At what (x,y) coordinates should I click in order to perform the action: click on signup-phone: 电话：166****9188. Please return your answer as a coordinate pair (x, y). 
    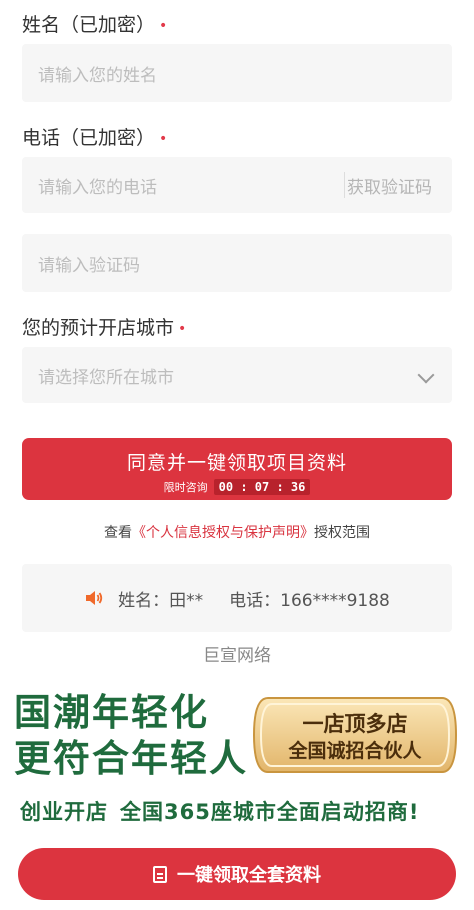
    Looking at the image, I should click on (309, 600).